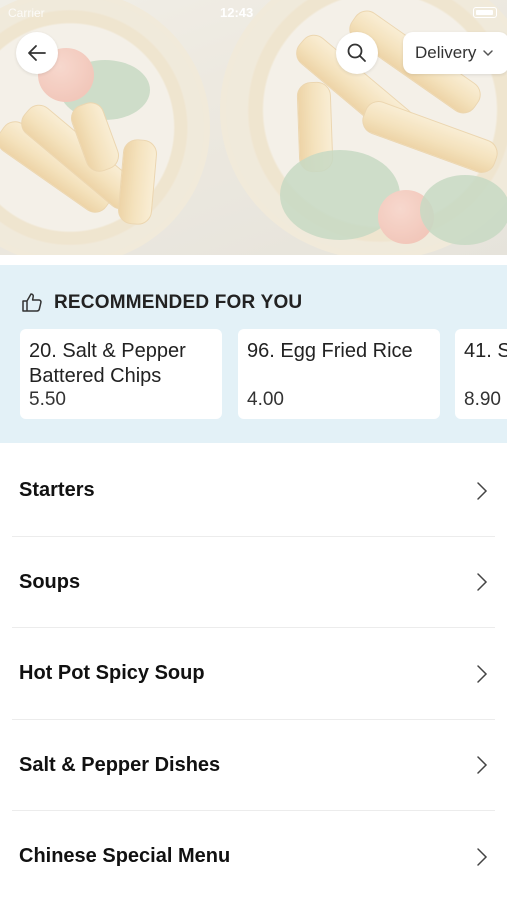 Image resolution: width=507 pixels, height=900 pixels. What do you see at coordinates (125, 856) in the screenshot?
I see `category-label: Chinese Special Menu` at bounding box center [125, 856].